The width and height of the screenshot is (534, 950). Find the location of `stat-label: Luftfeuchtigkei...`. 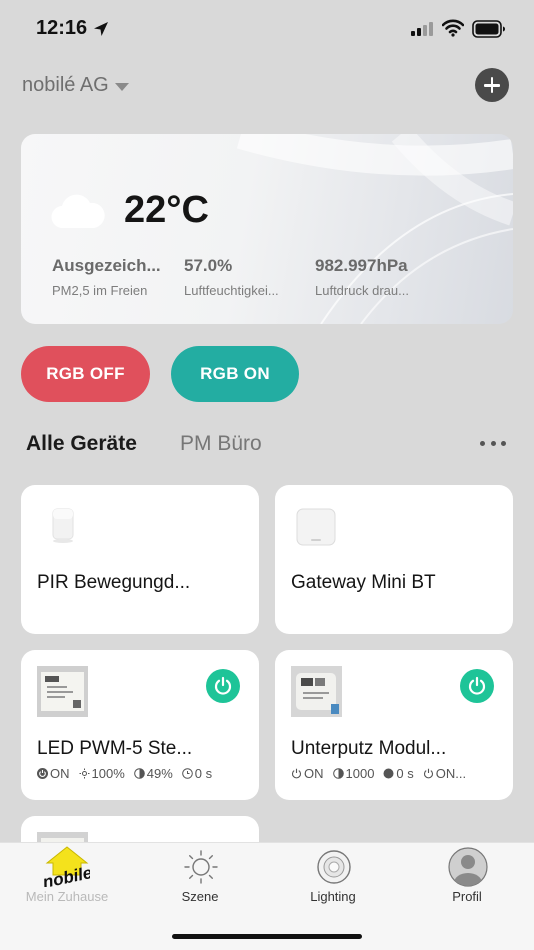

stat-label: Luftfeuchtigkei... is located at coordinates (231, 290).